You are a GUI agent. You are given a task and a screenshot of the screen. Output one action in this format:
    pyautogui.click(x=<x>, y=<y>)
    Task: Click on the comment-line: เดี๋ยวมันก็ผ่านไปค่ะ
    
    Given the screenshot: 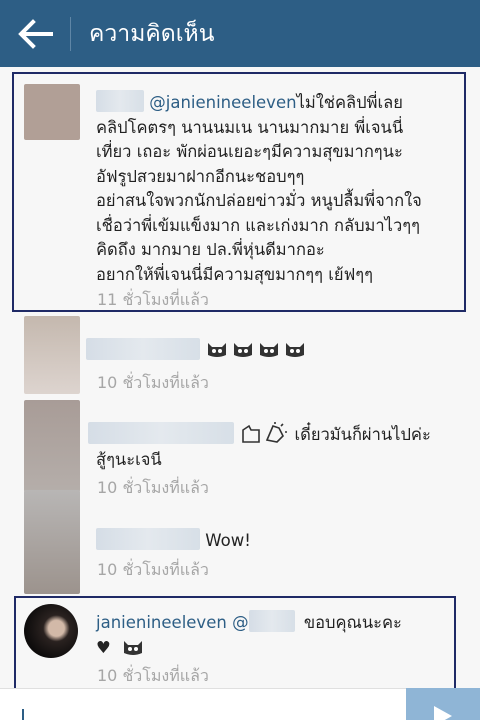 What is the action you would take?
    pyautogui.click(x=362, y=434)
    